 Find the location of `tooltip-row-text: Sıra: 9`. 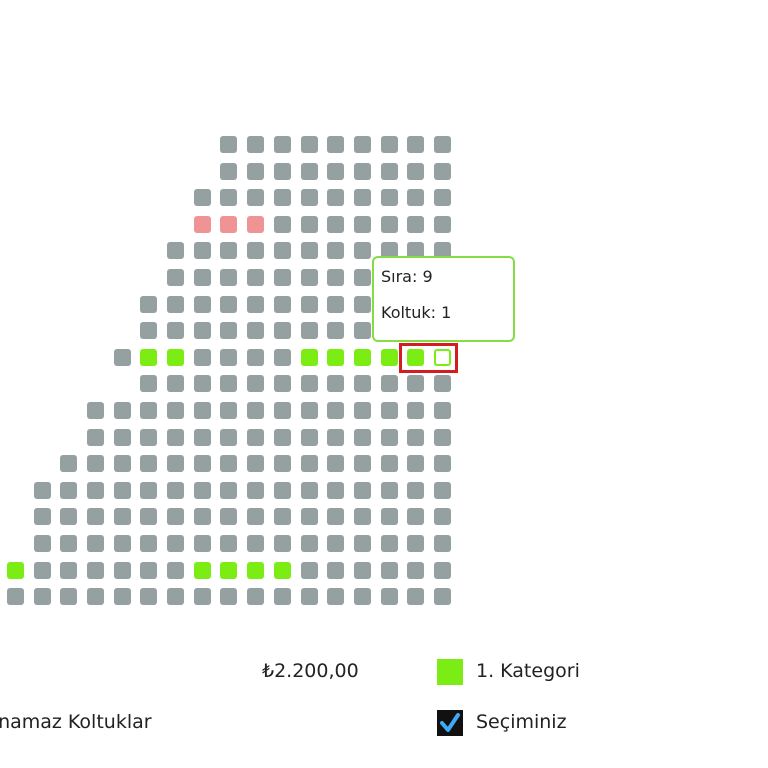

tooltip-row-text: Sıra: 9 is located at coordinates (407, 276).